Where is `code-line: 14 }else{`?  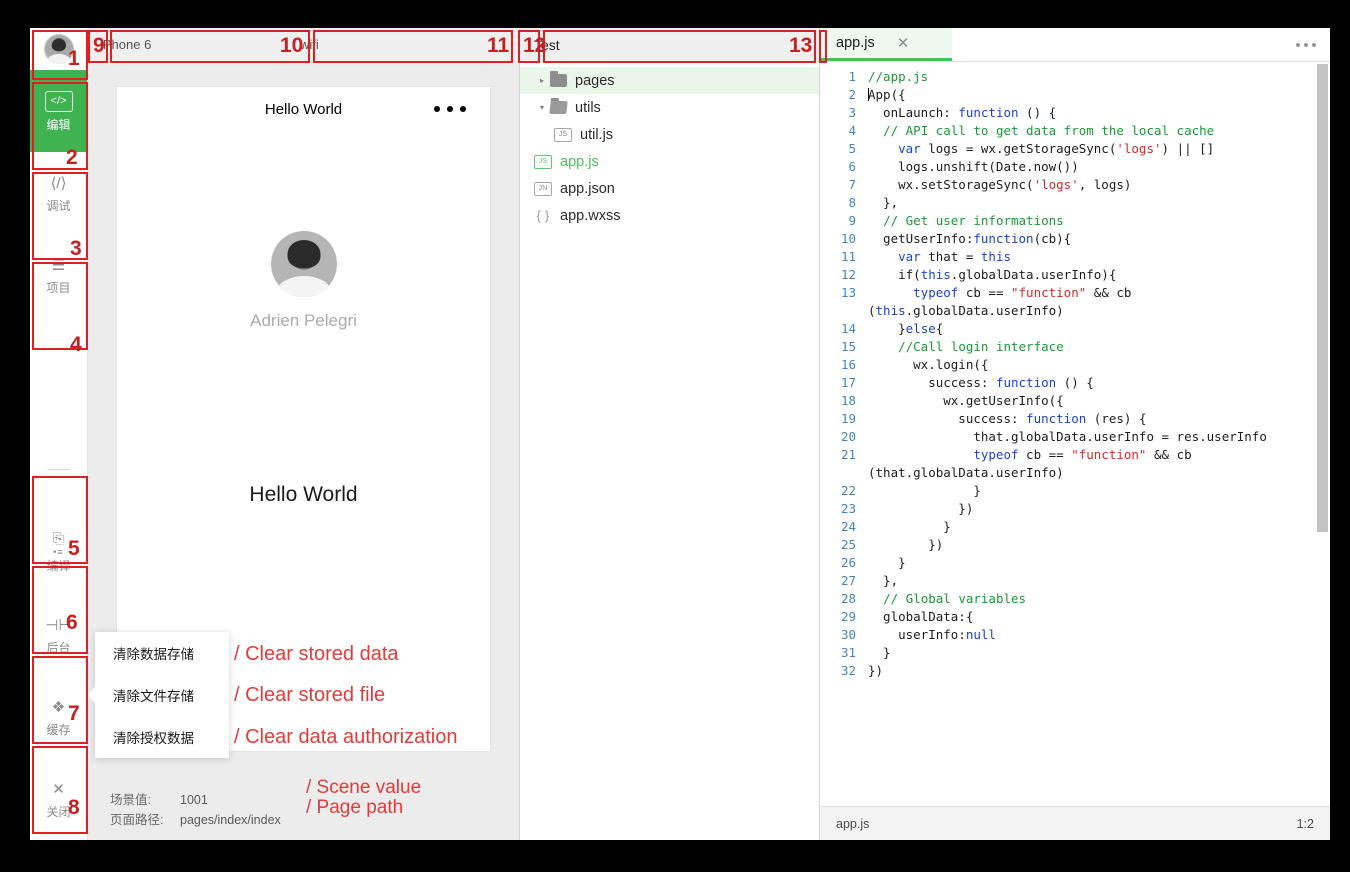 code-line: 14 }else{ is located at coordinates (1075, 329).